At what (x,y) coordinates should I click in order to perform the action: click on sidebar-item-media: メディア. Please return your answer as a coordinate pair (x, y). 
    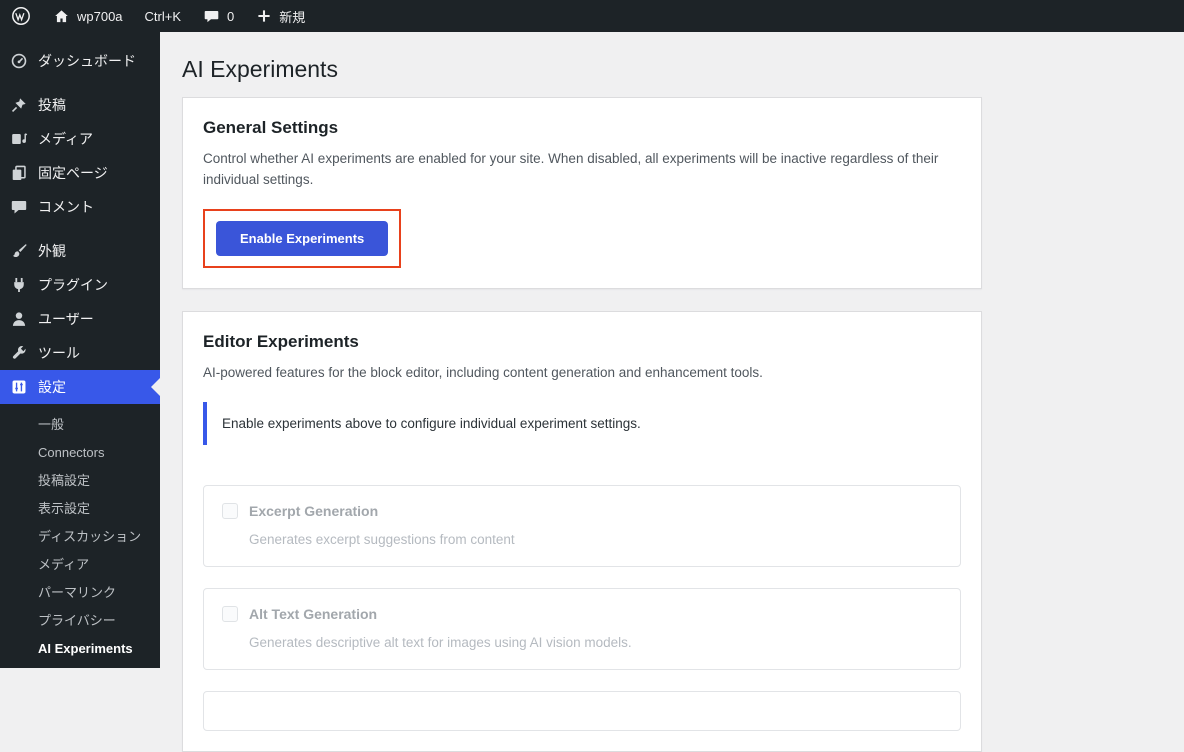
    Looking at the image, I should click on (80, 139).